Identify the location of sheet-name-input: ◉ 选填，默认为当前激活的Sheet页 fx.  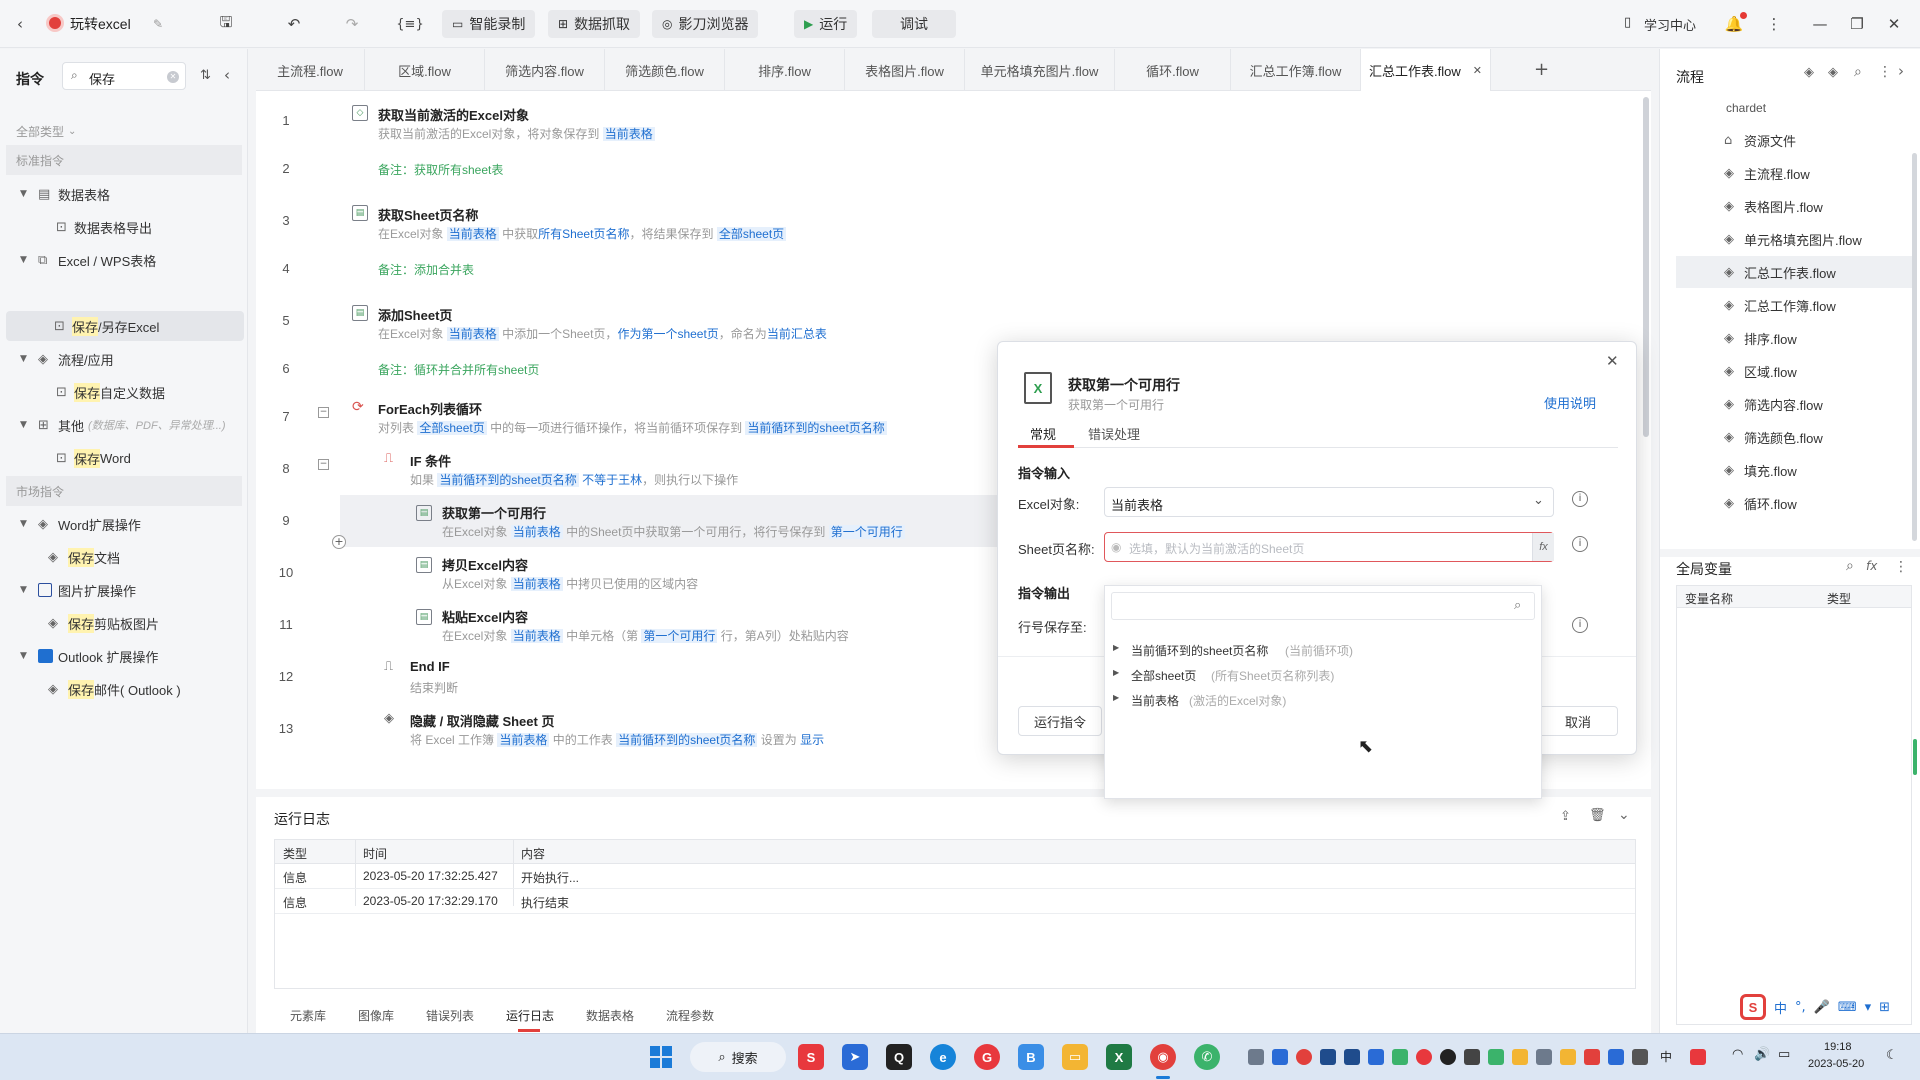
(1329, 547).